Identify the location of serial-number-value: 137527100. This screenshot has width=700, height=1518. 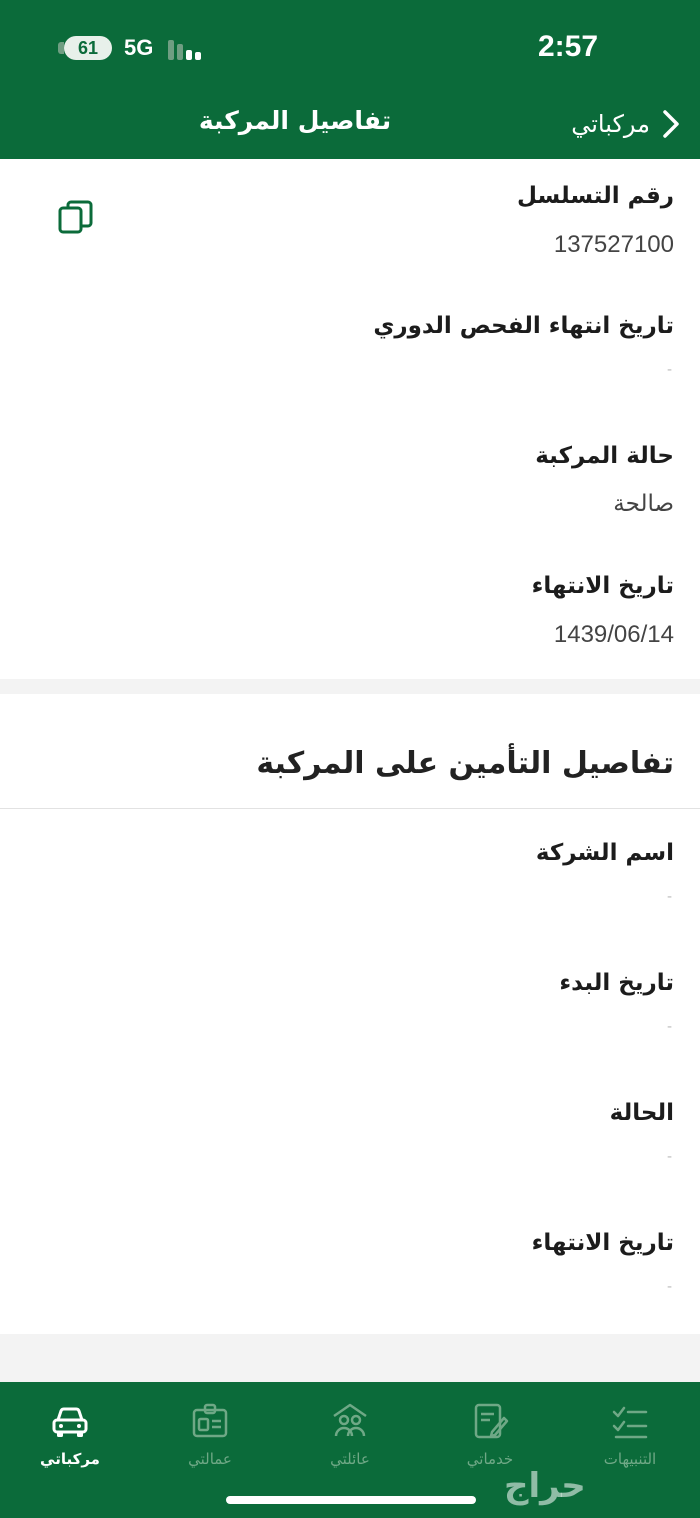
(613, 244).